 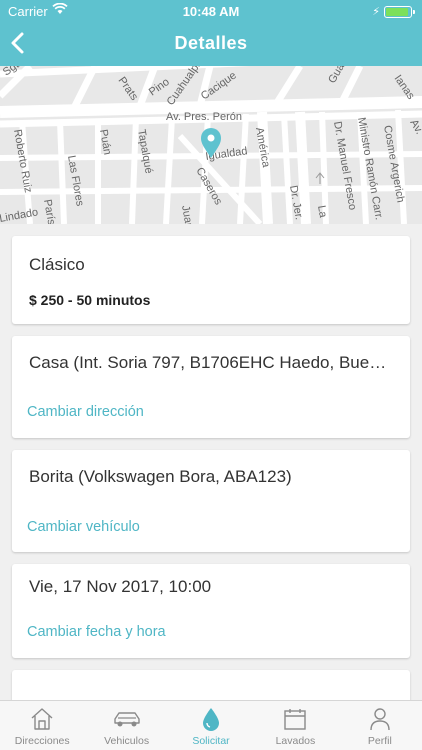 I want to click on tab-solicitar: Solicitar, so click(x=211, y=725).